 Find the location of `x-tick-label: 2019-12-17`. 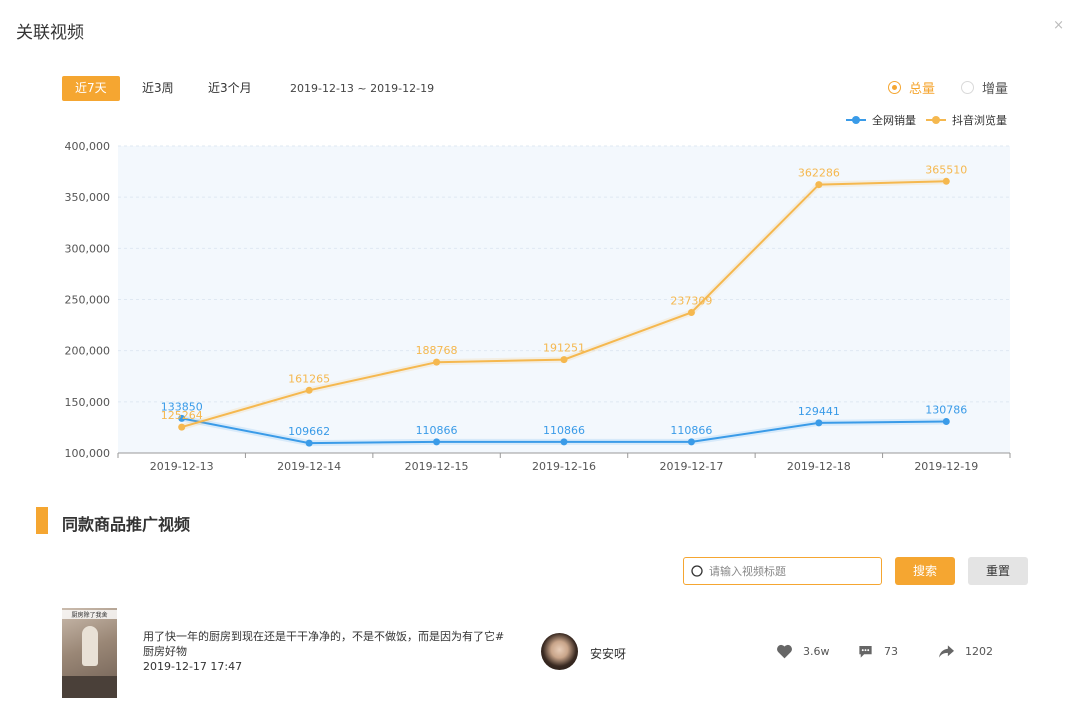

x-tick-label: 2019-12-17 is located at coordinates (691, 466).